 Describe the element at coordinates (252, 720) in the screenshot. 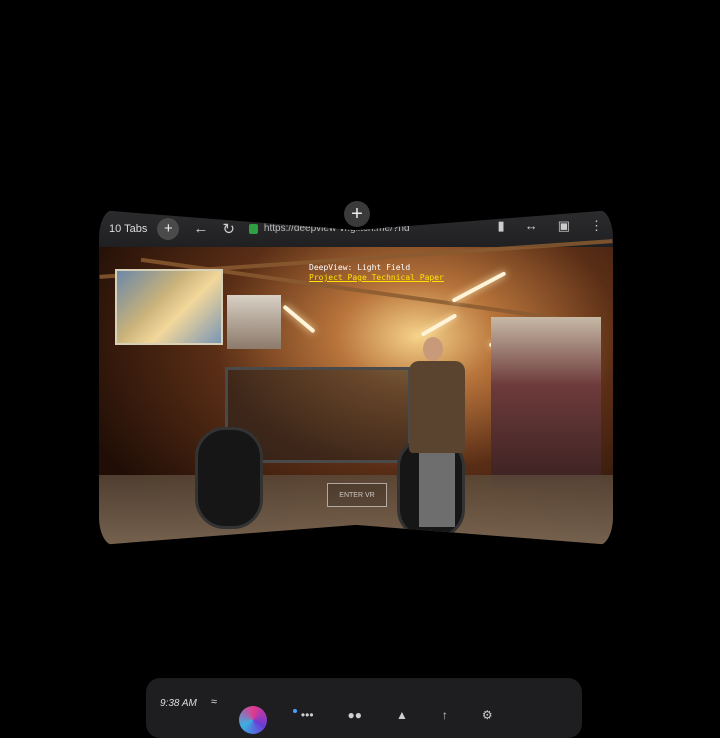

I see `app-launcher-icon` at that location.